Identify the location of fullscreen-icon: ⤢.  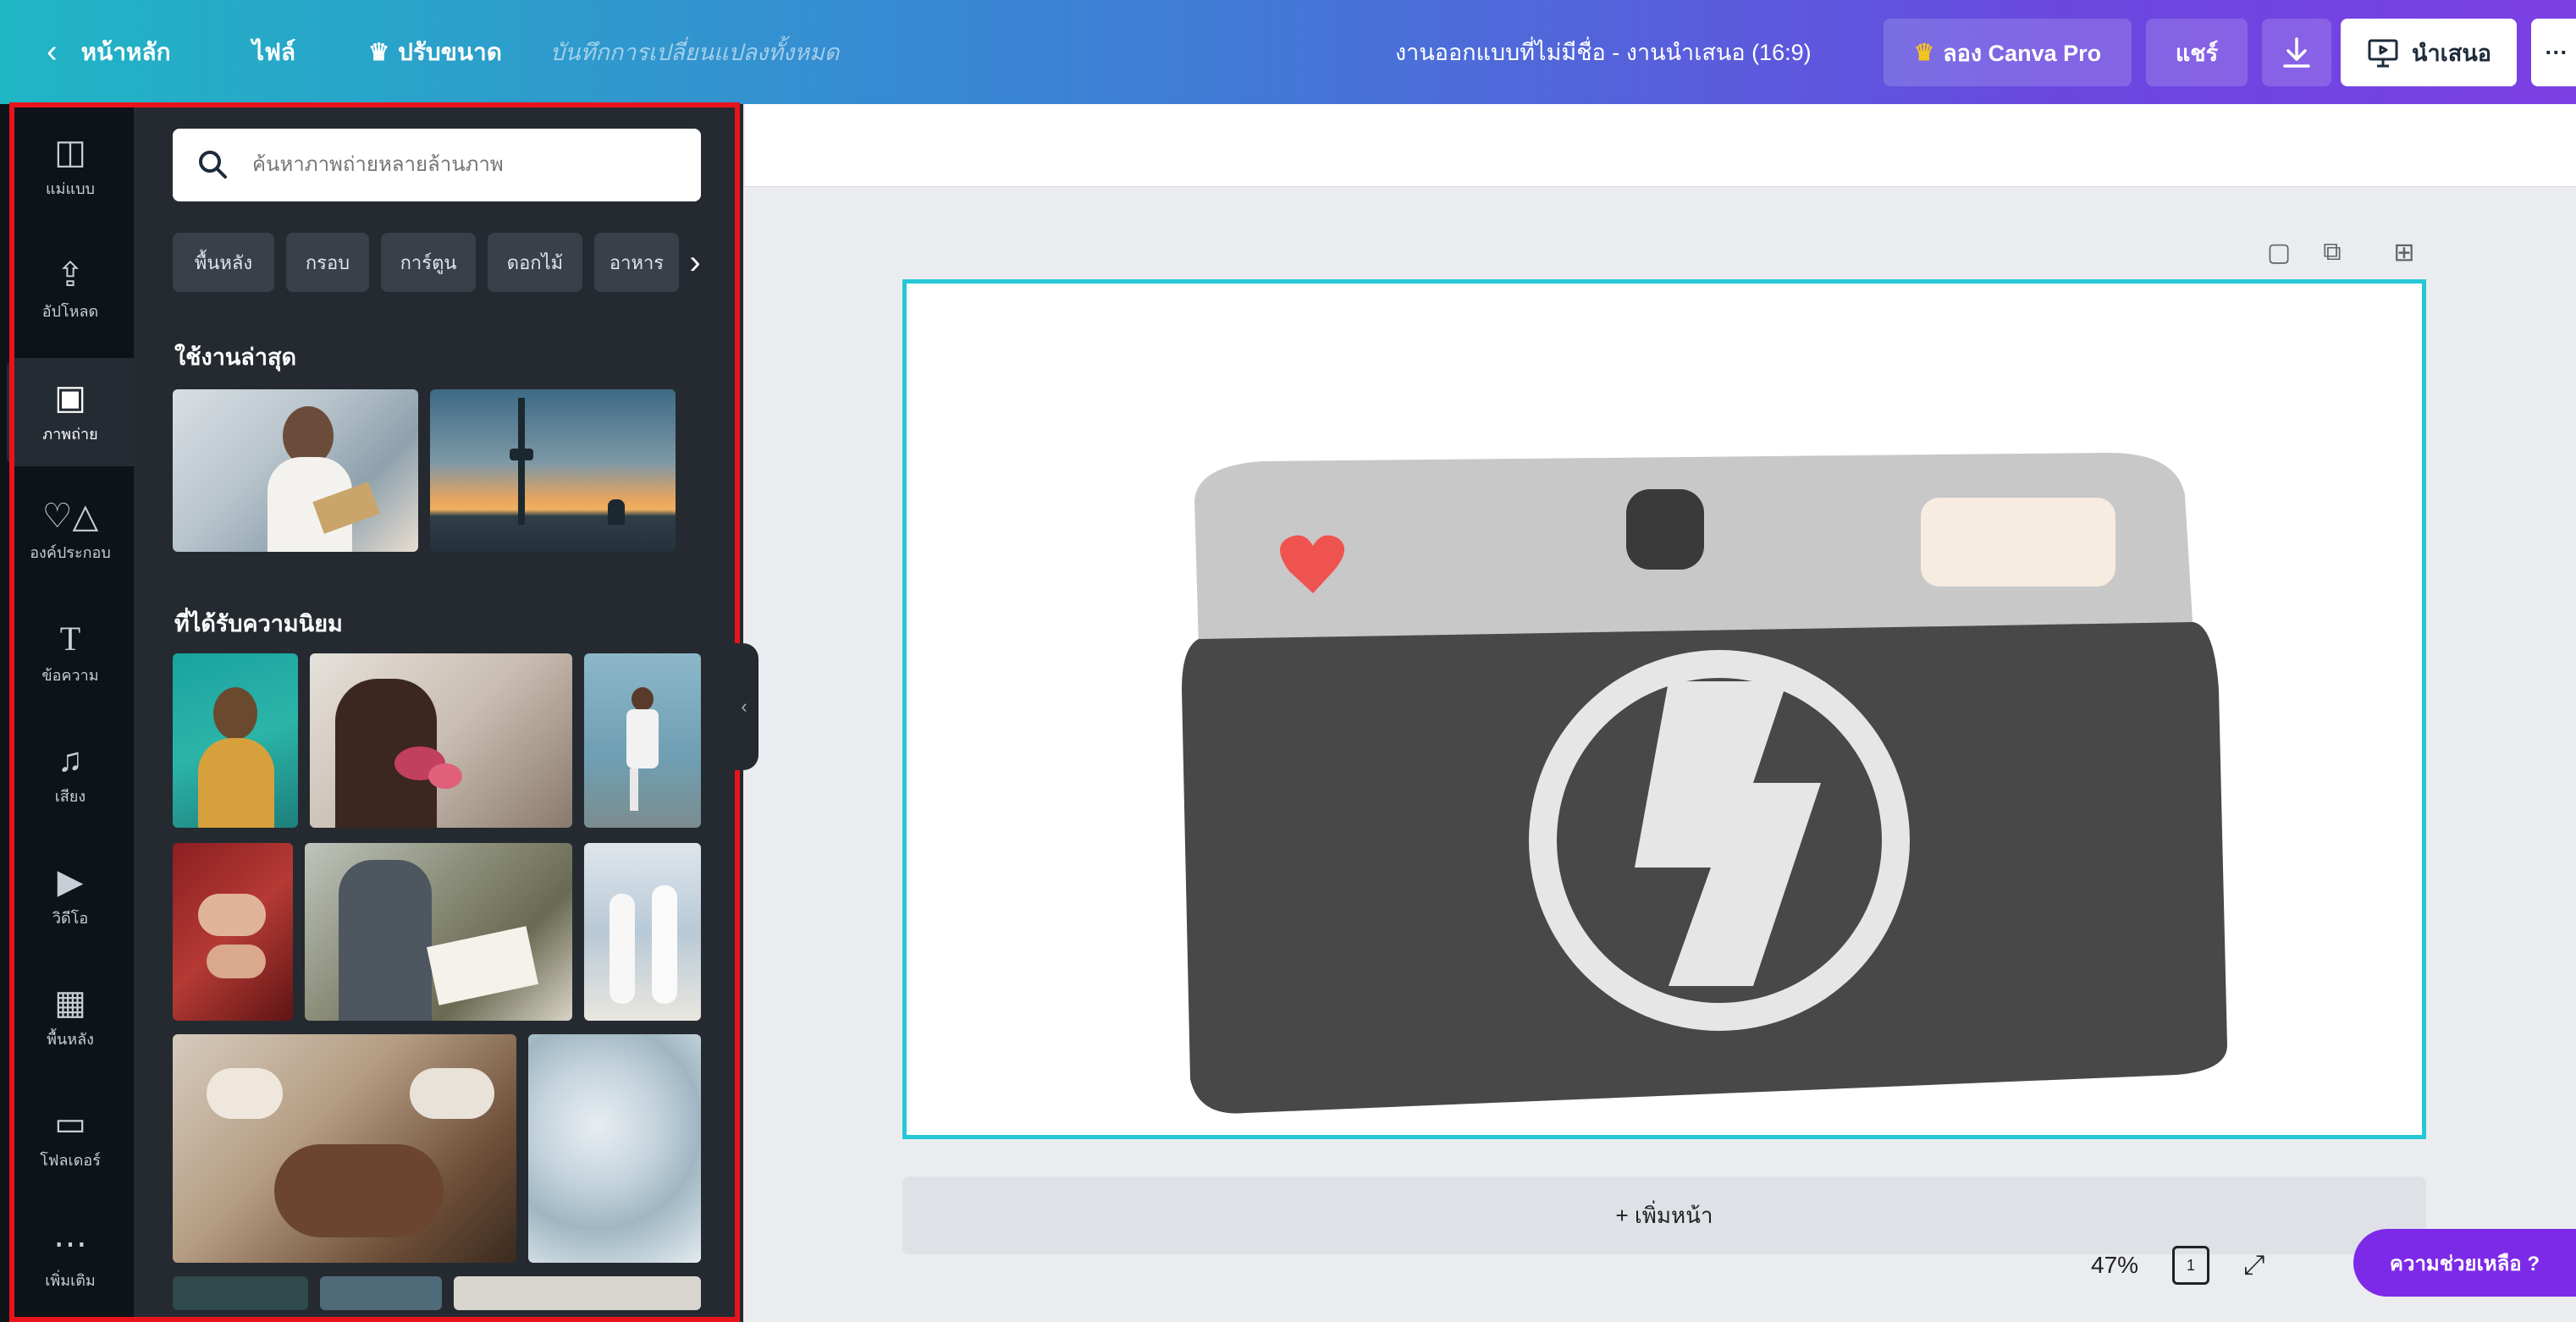
(2254, 1265).